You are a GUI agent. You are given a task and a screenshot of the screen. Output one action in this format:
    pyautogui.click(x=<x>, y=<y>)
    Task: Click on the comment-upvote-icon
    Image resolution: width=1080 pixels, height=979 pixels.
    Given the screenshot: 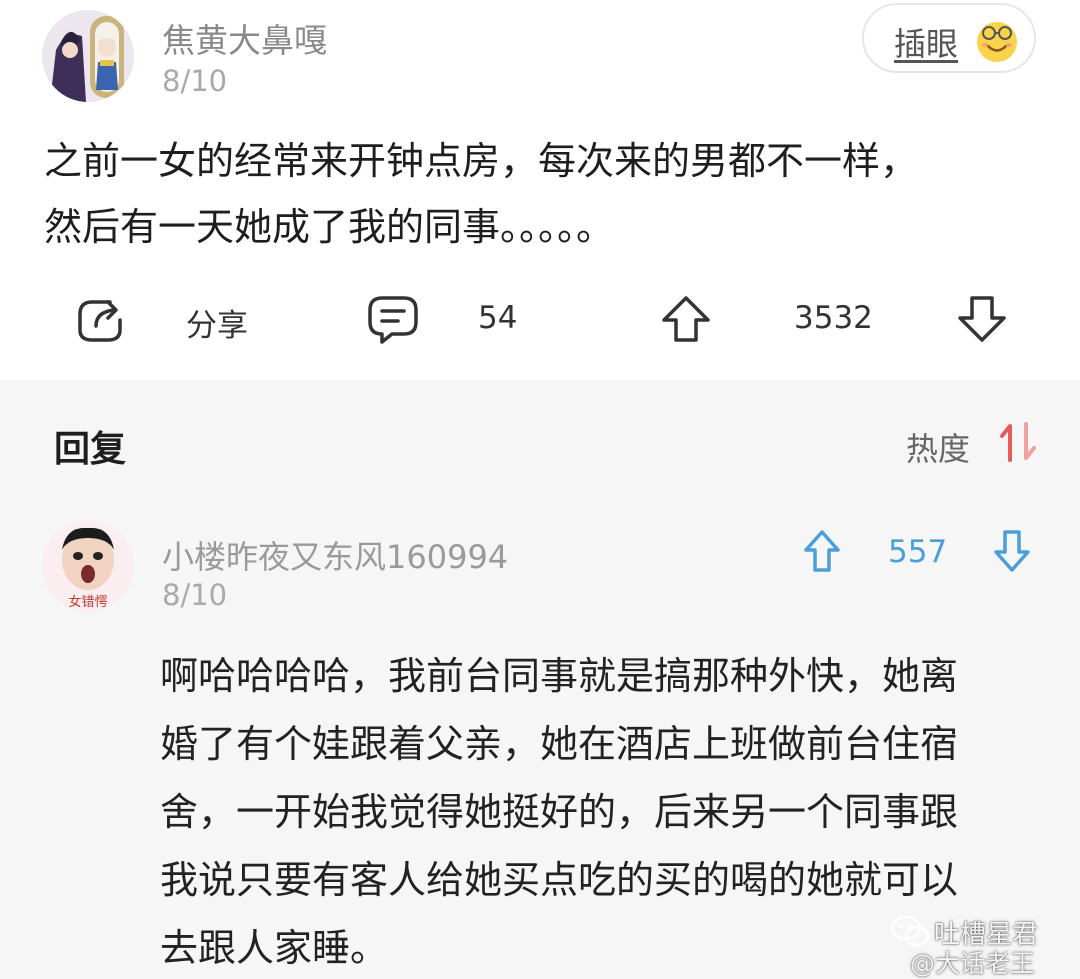 What is the action you would take?
    pyautogui.click(x=822, y=551)
    